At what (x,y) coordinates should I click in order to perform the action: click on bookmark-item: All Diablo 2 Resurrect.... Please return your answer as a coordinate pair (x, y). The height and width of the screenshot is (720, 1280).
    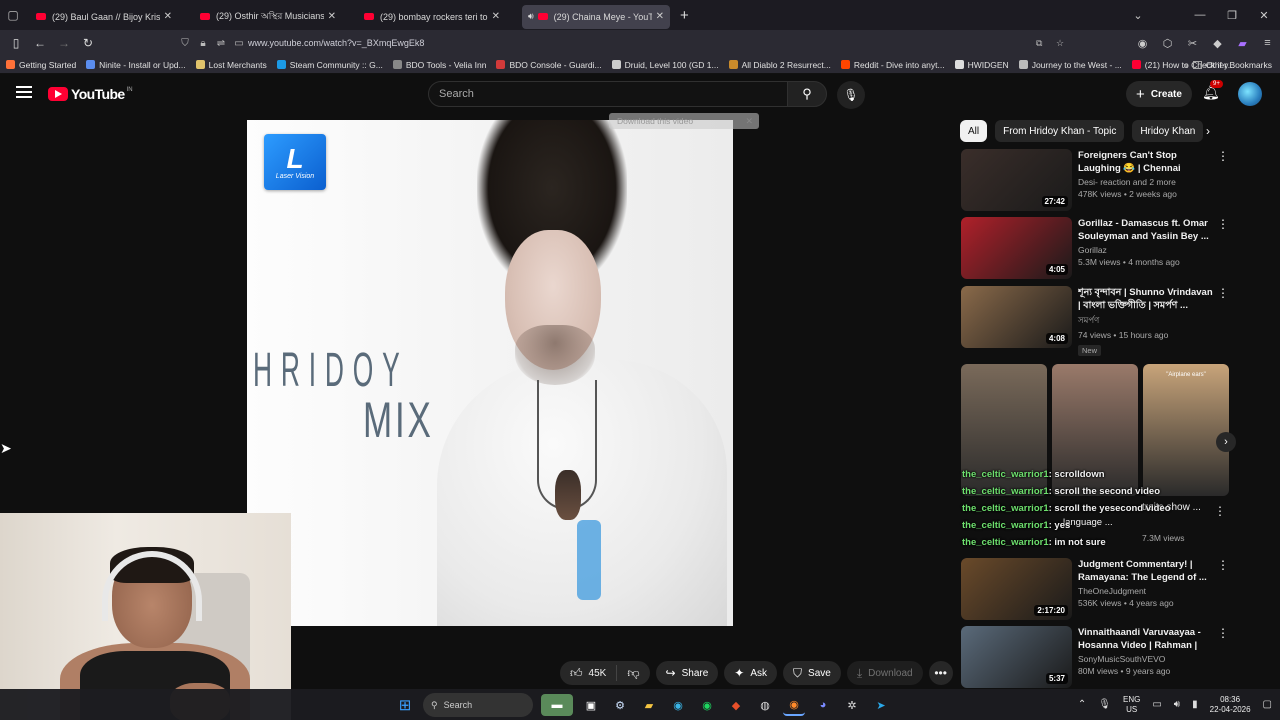
    Looking at the image, I should click on (779, 65).